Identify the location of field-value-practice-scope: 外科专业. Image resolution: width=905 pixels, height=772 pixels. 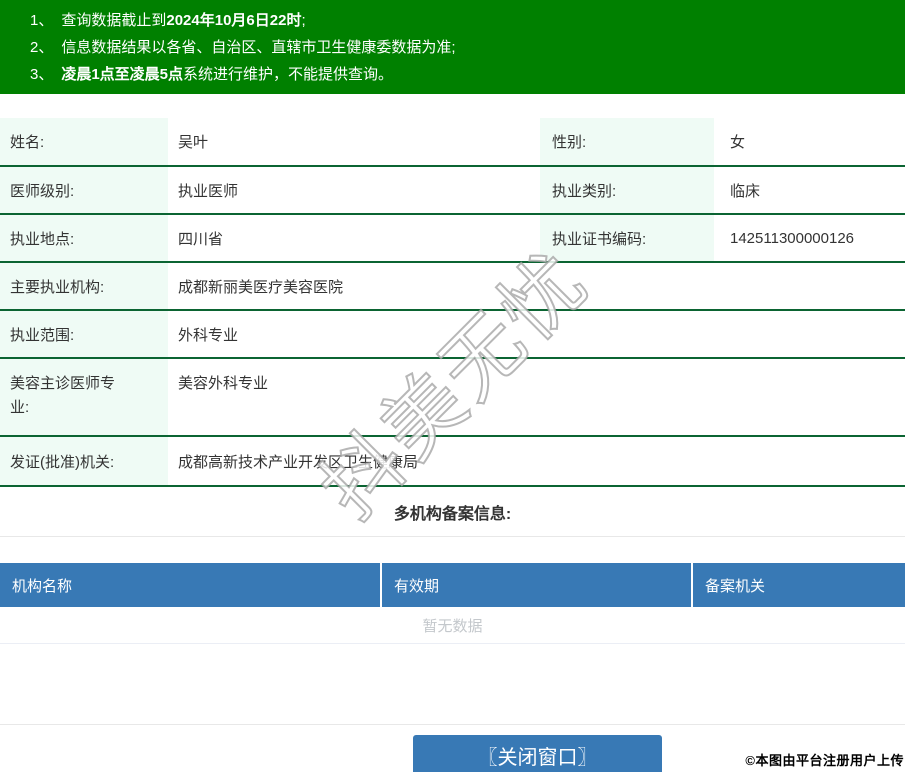
(208, 335).